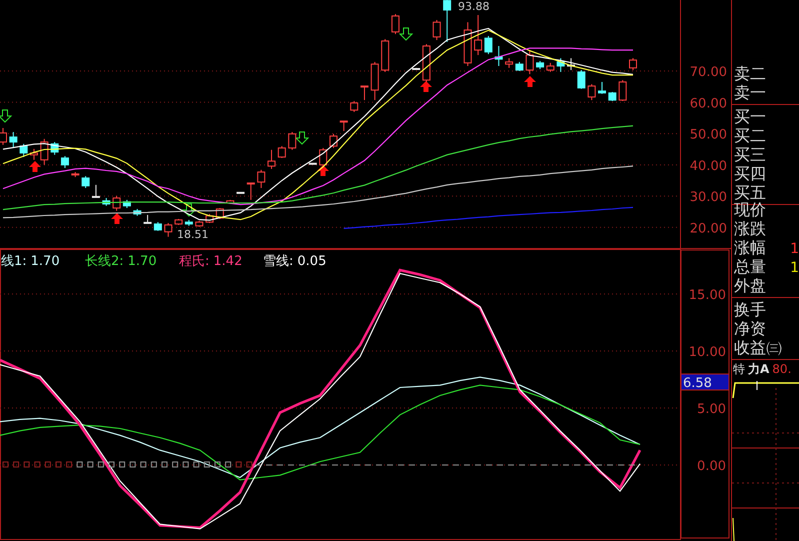  Describe the element at coordinates (750, 247) in the screenshot. I see `quote-label: 涨幅` at that location.